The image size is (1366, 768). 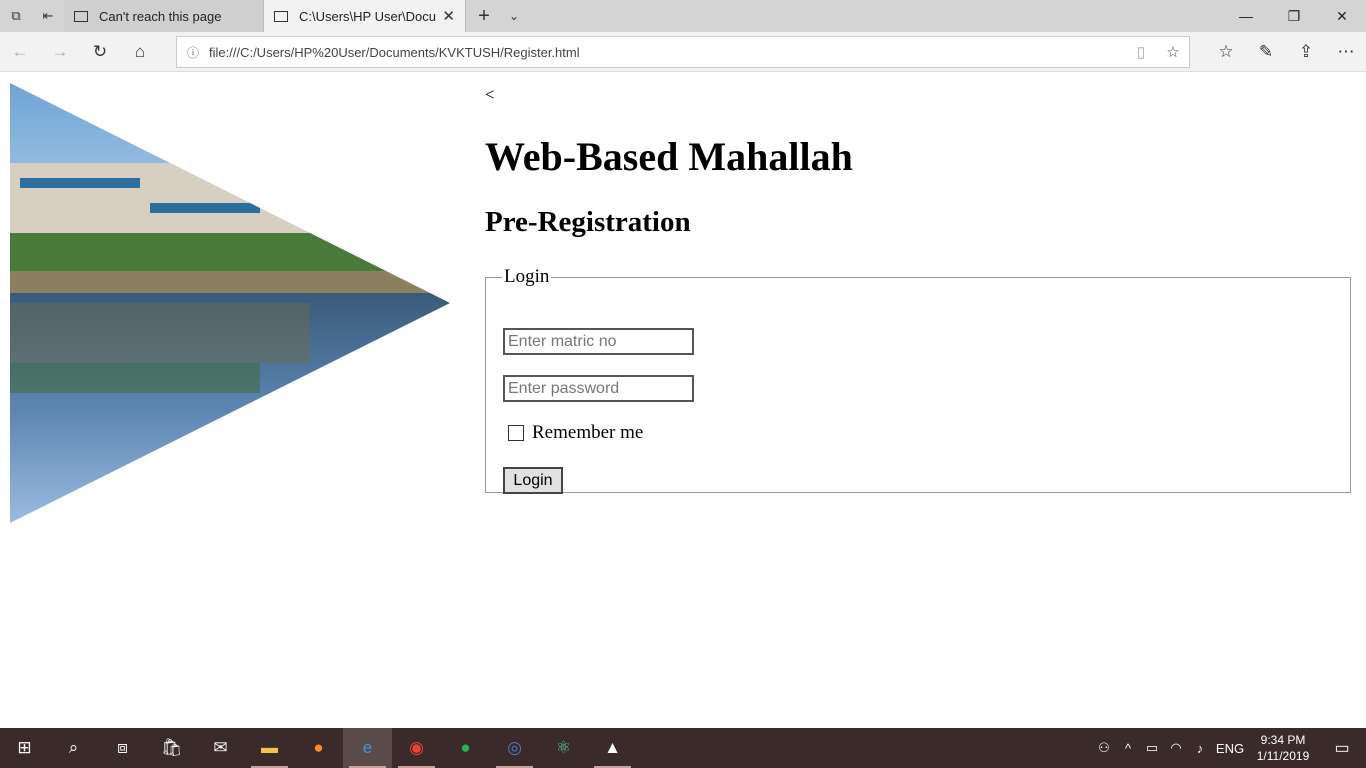 What do you see at coordinates (598, 388) in the screenshot?
I see `password-input` at bounding box center [598, 388].